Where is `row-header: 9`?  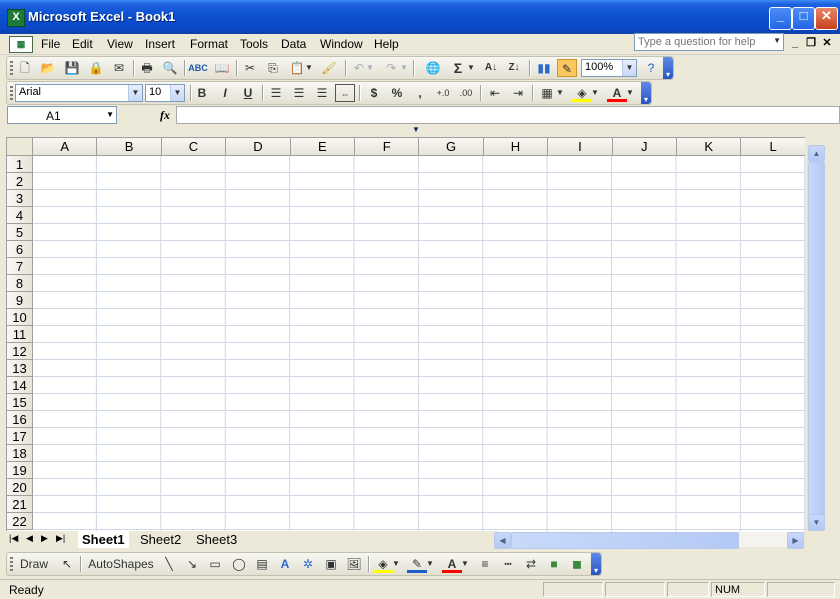
row-header: 9 is located at coordinates (20, 300).